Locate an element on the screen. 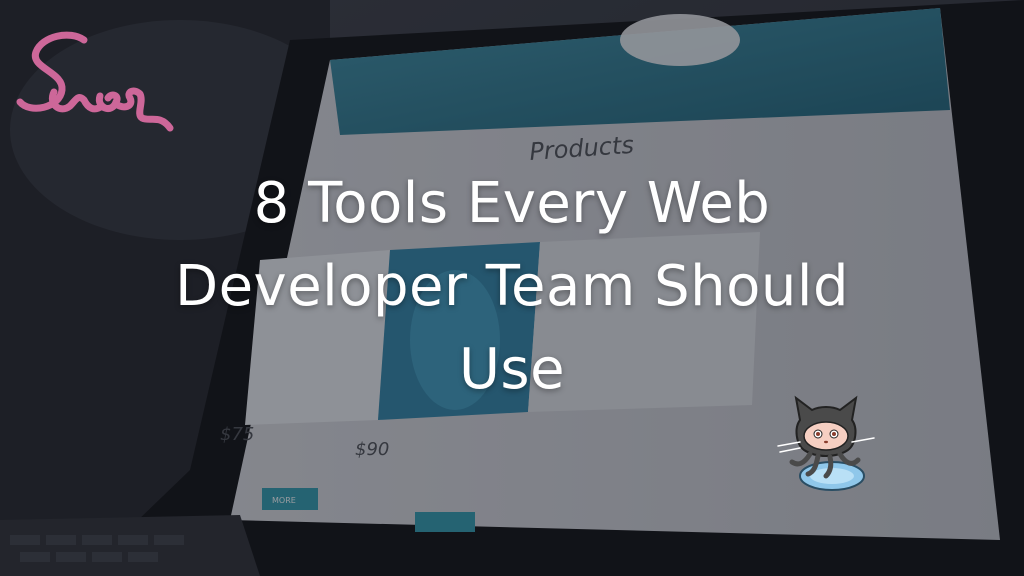 The image size is (1024, 576). sass-logo-icon is located at coordinates (94, 84).